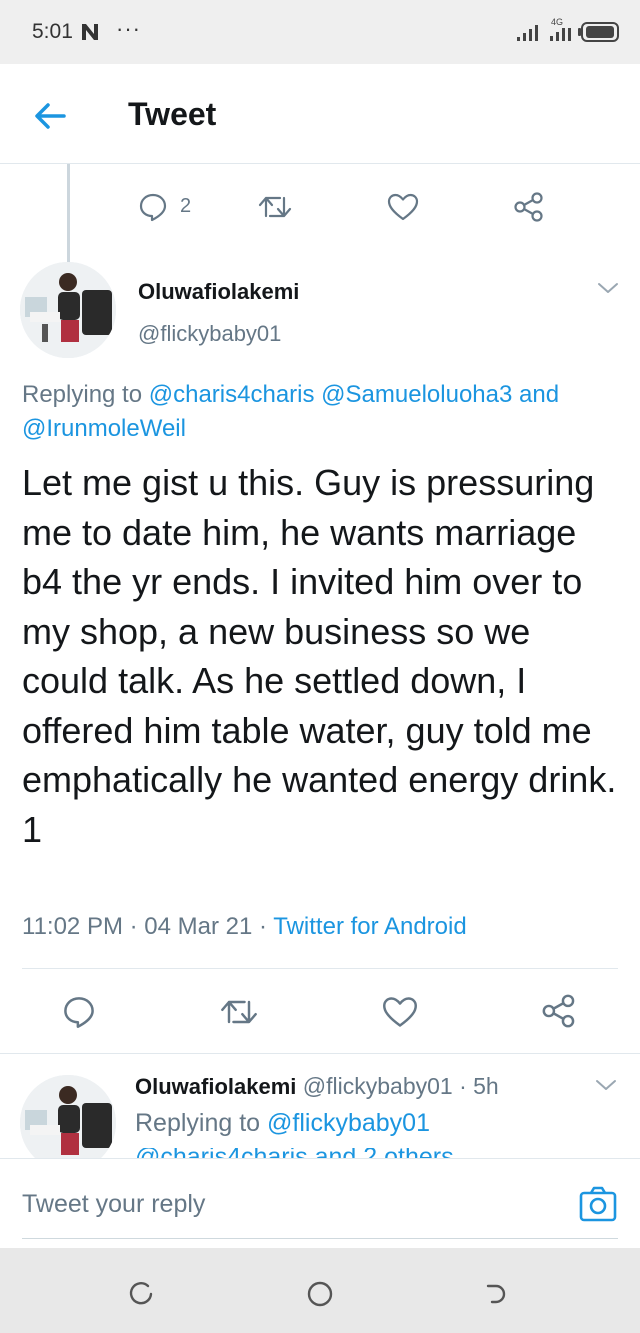 Image resolution: width=640 pixels, height=1333 pixels. Describe the element at coordinates (52, 31) in the screenshot. I see `status-time: 5:01` at that location.